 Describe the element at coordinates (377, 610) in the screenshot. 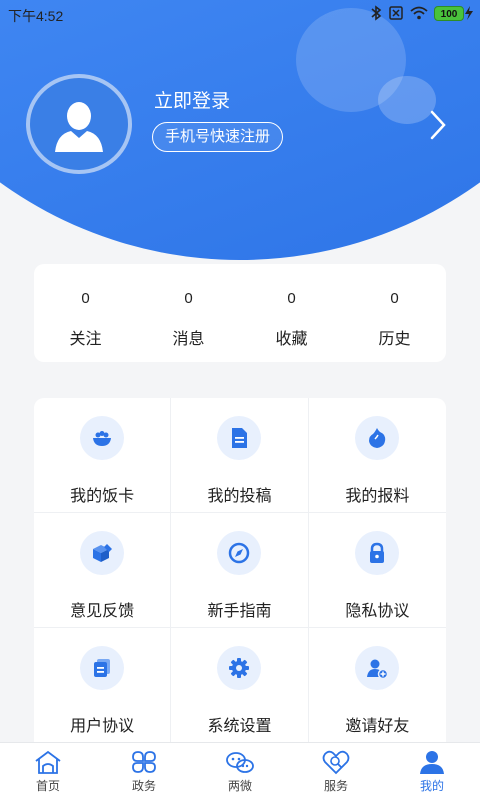

I see `menu-label: 隐私协议` at that location.